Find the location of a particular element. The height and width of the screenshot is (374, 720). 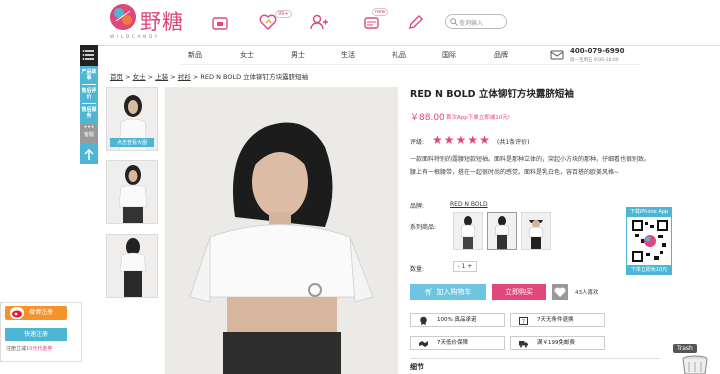

add-to-cart-button: 🛒︎ 加入购物车 is located at coordinates (448, 292).